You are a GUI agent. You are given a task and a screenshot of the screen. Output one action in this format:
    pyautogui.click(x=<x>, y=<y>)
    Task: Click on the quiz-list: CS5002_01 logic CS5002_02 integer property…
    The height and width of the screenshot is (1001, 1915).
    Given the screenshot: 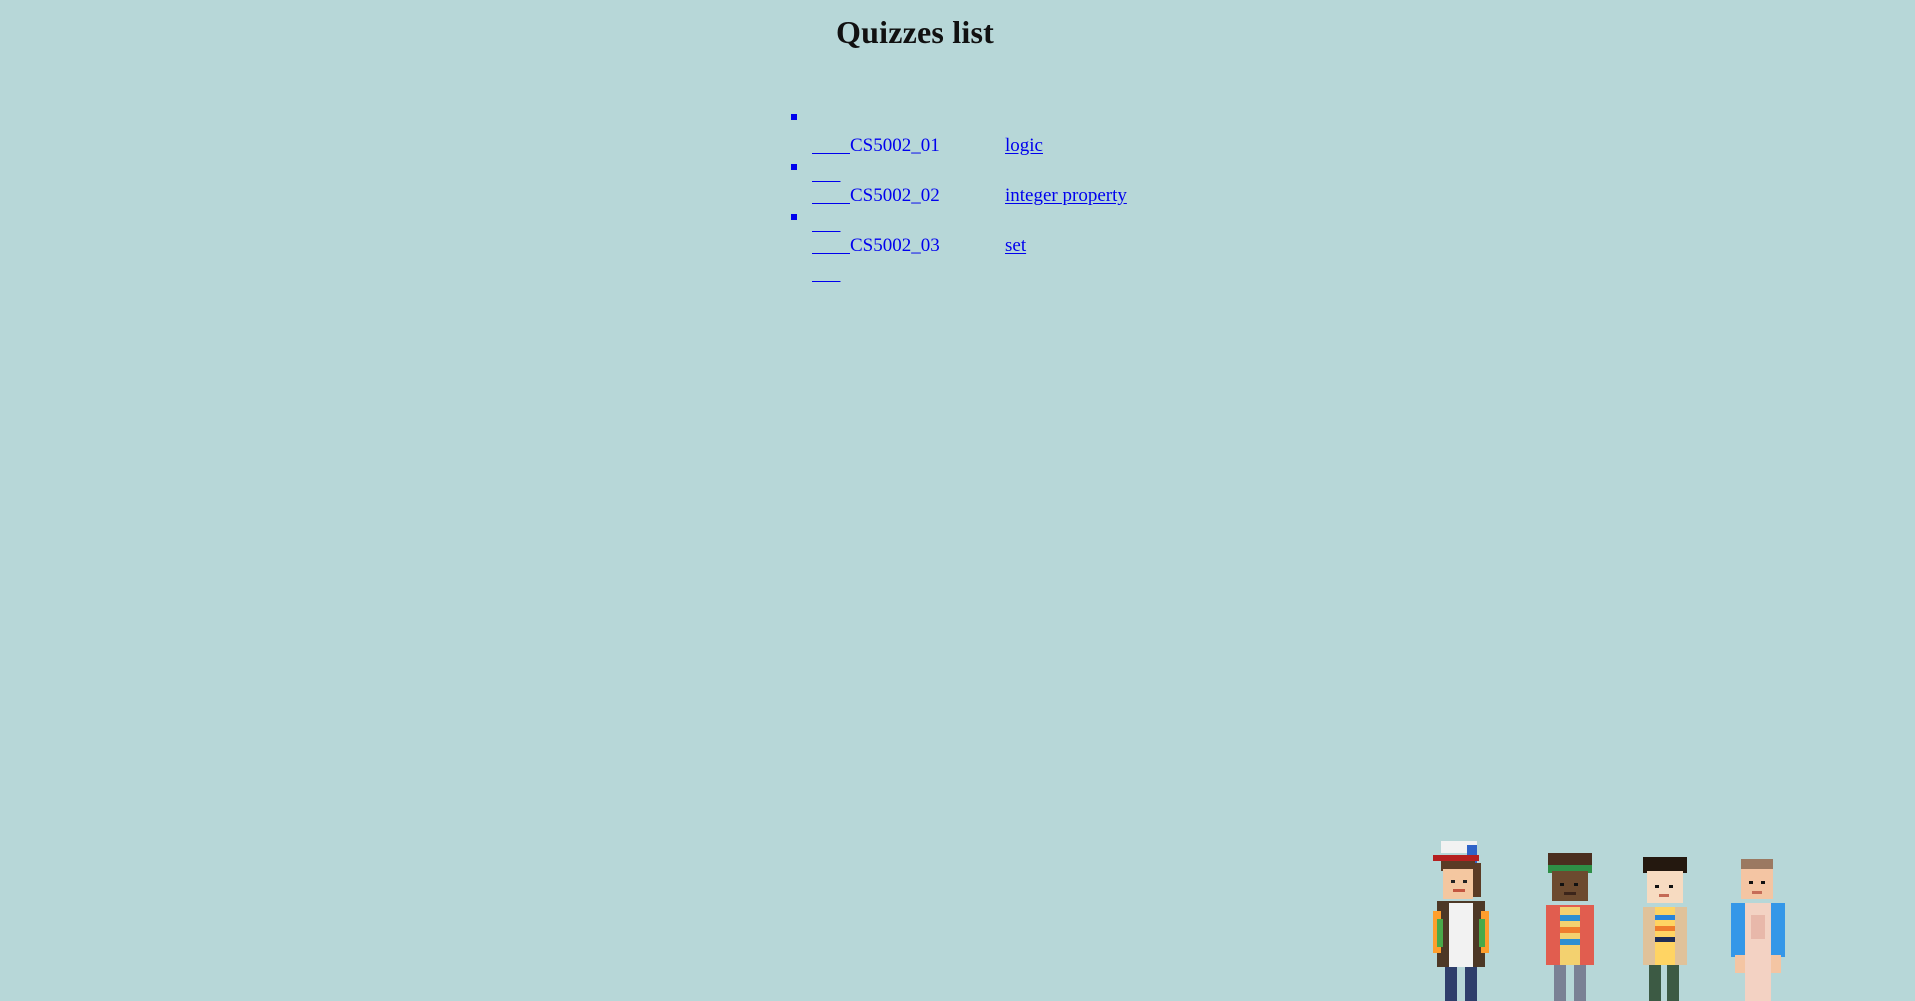 What is the action you would take?
    pyautogui.click(x=959, y=180)
    